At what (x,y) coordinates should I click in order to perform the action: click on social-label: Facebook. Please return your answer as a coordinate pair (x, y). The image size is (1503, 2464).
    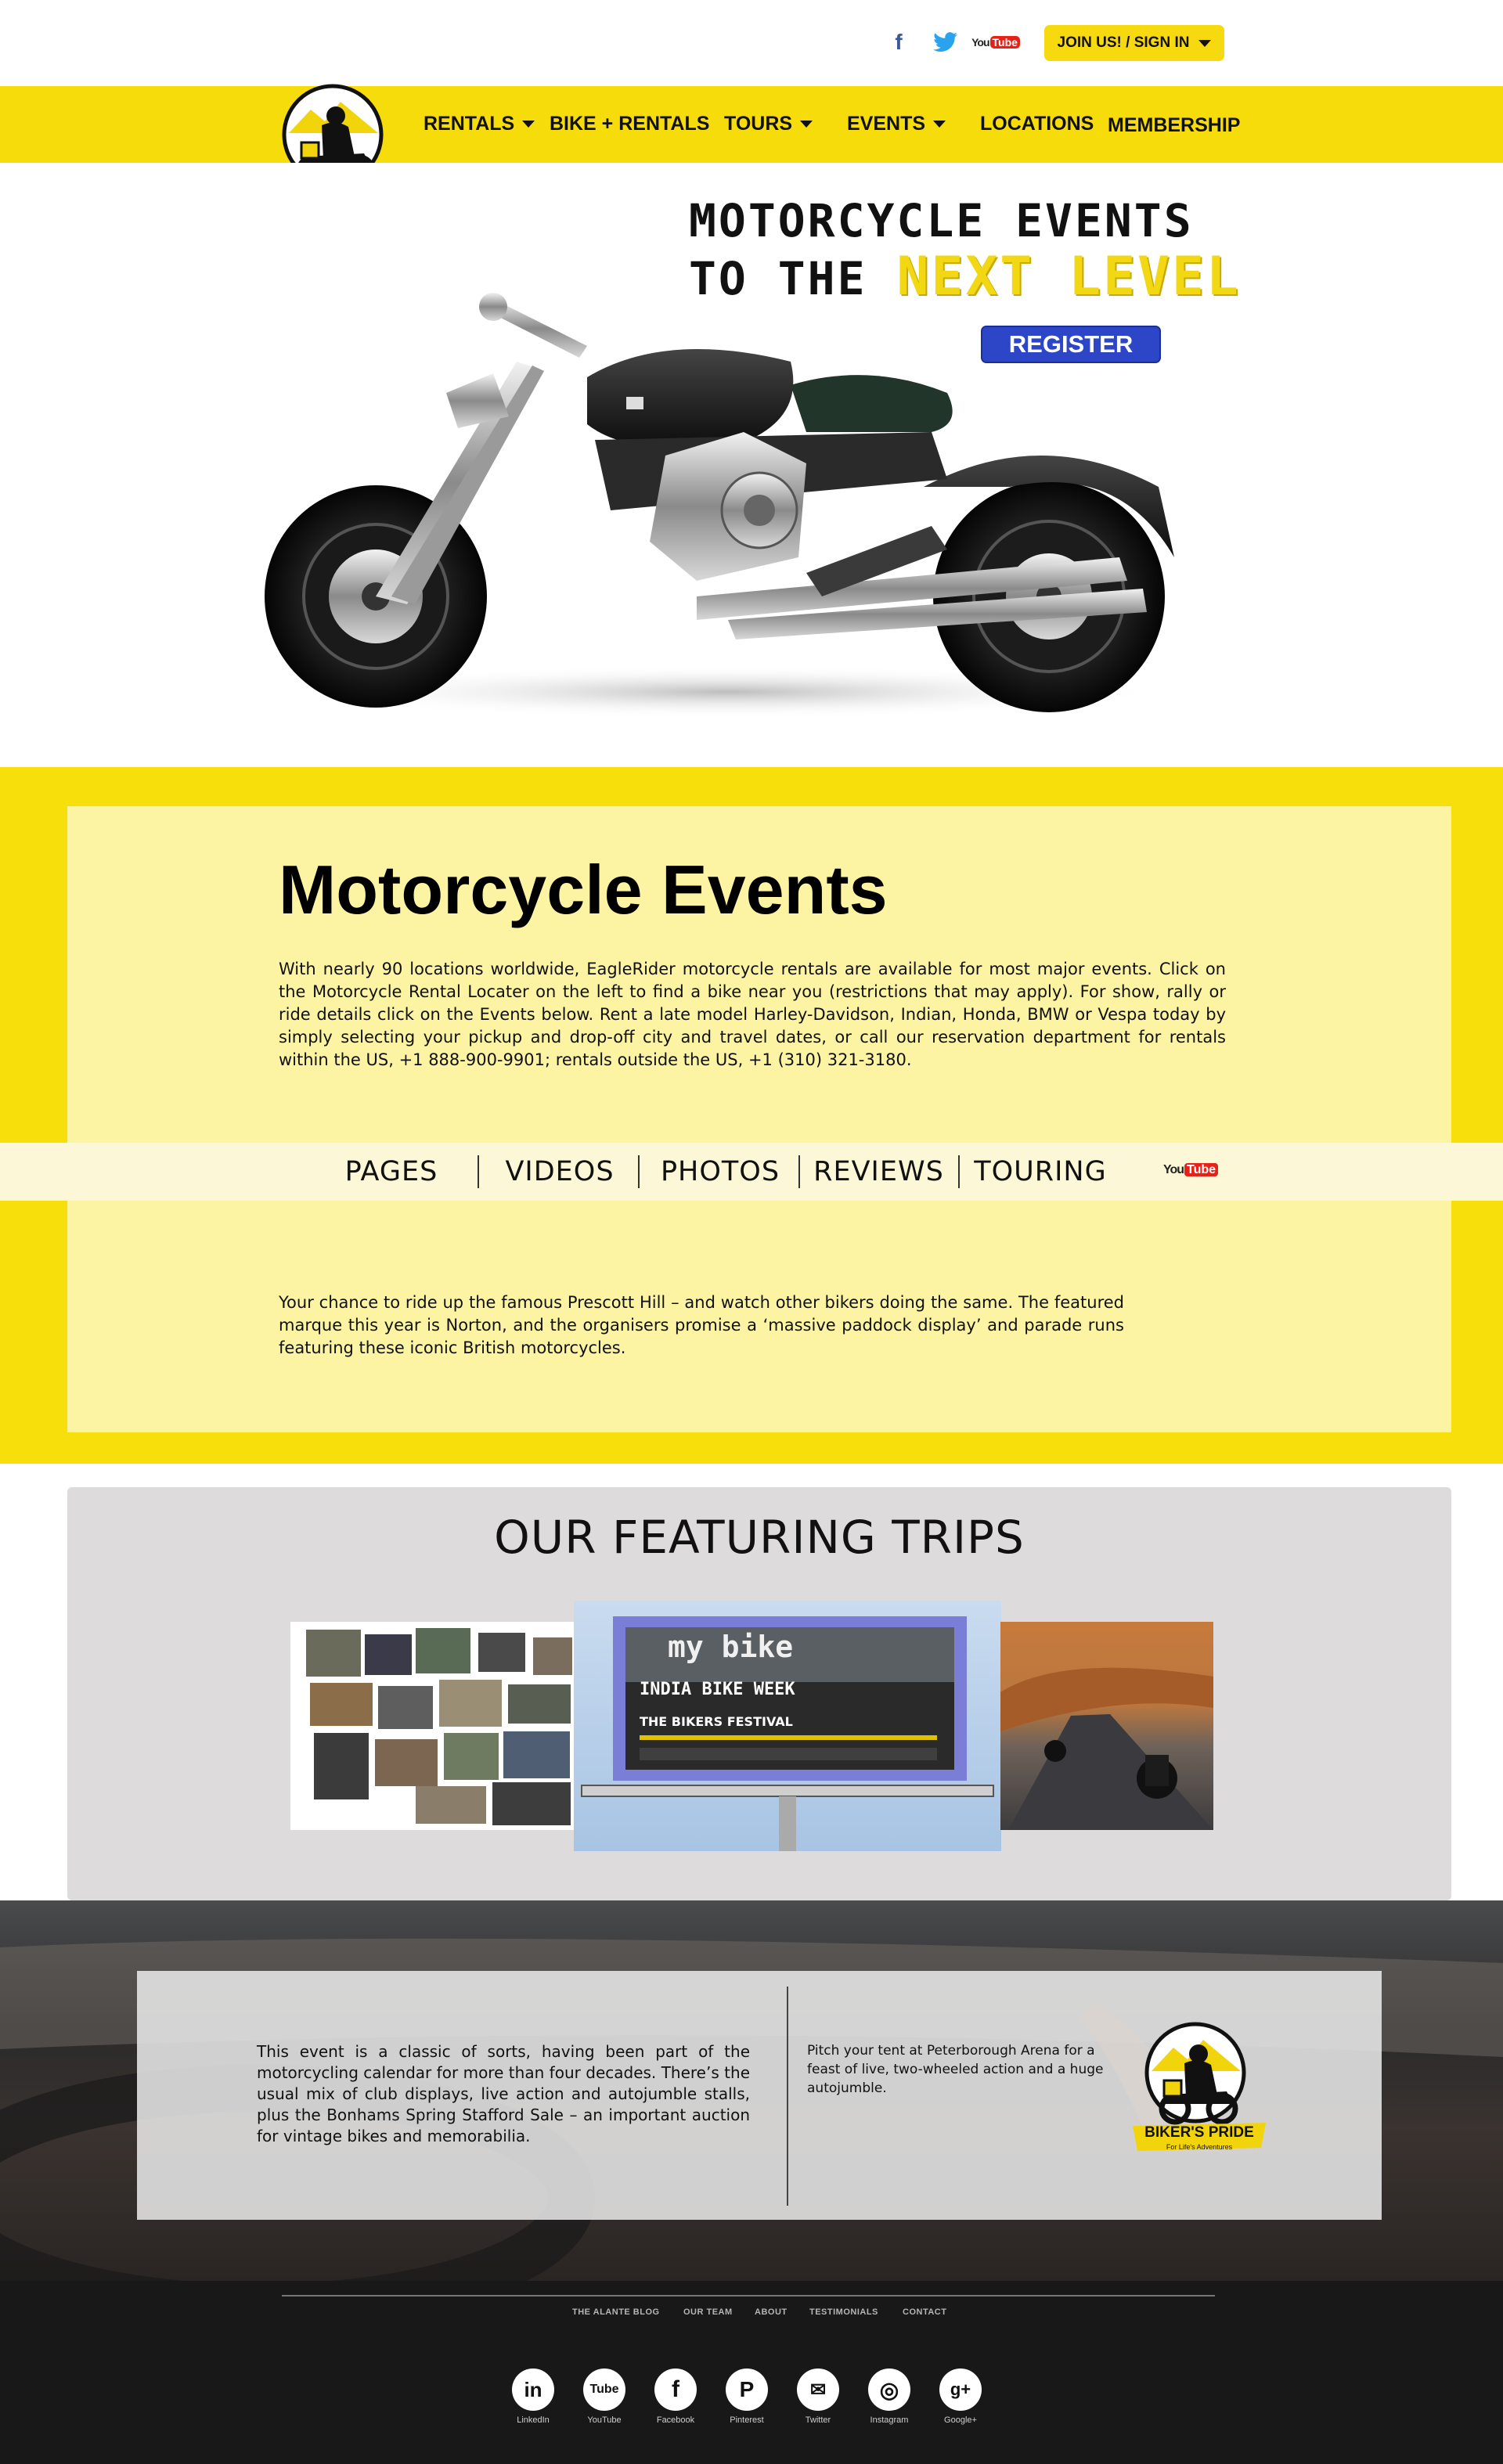
    Looking at the image, I should click on (676, 2420).